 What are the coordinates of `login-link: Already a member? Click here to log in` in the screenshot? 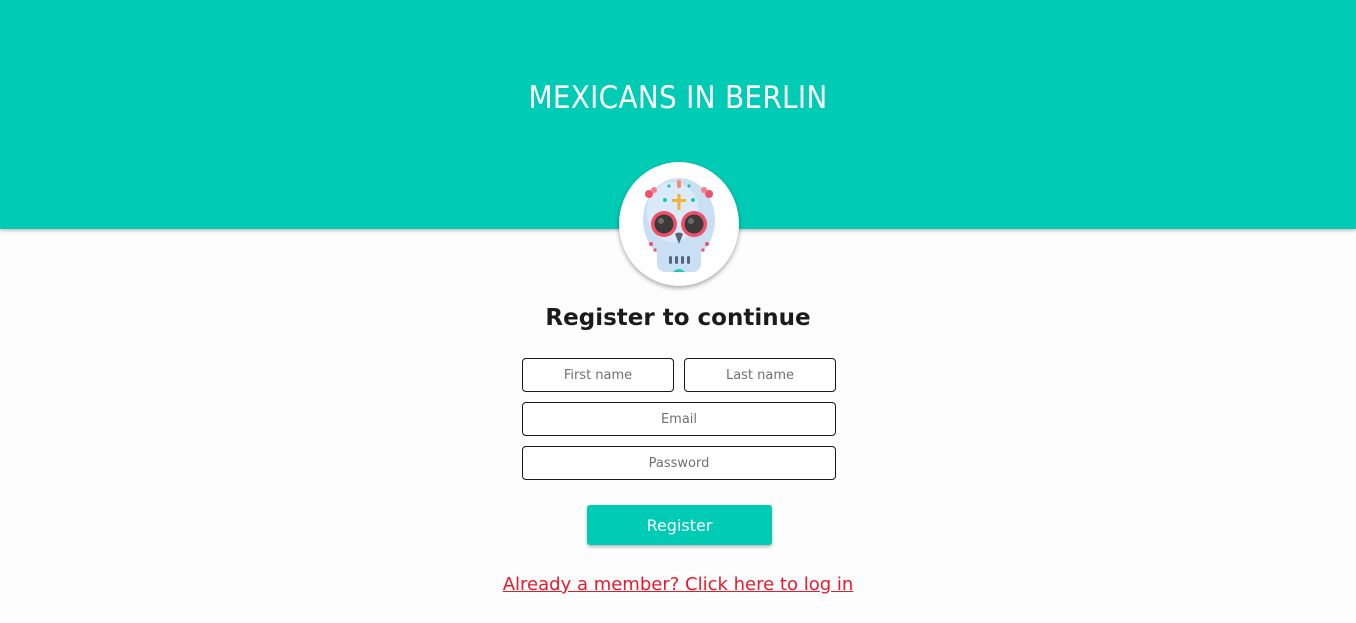 It's located at (678, 584).